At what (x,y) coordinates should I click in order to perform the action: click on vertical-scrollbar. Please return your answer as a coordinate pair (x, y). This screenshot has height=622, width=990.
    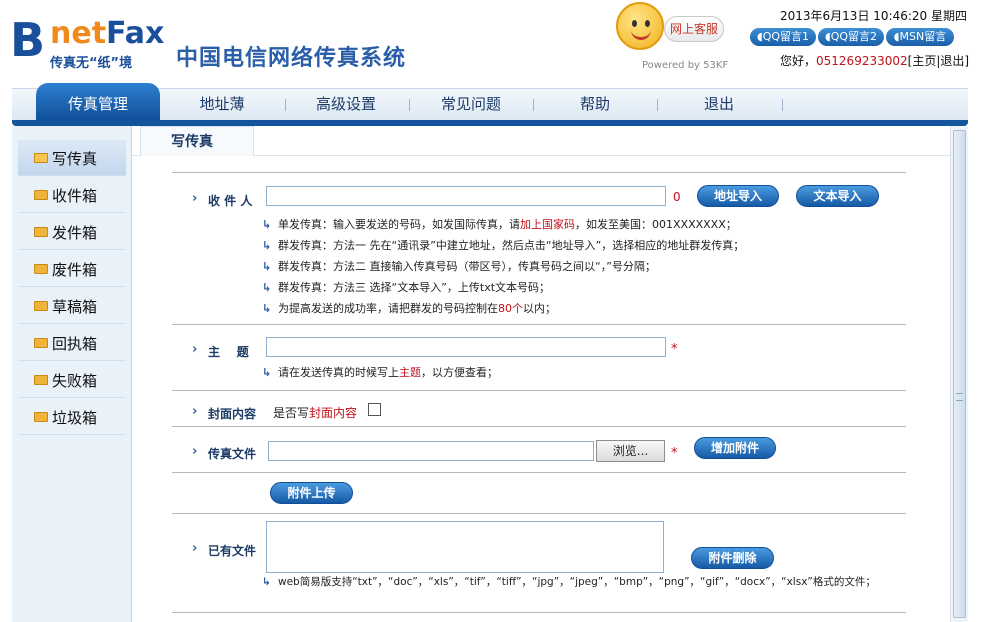
    Looking at the image, I should click on (959, 374).